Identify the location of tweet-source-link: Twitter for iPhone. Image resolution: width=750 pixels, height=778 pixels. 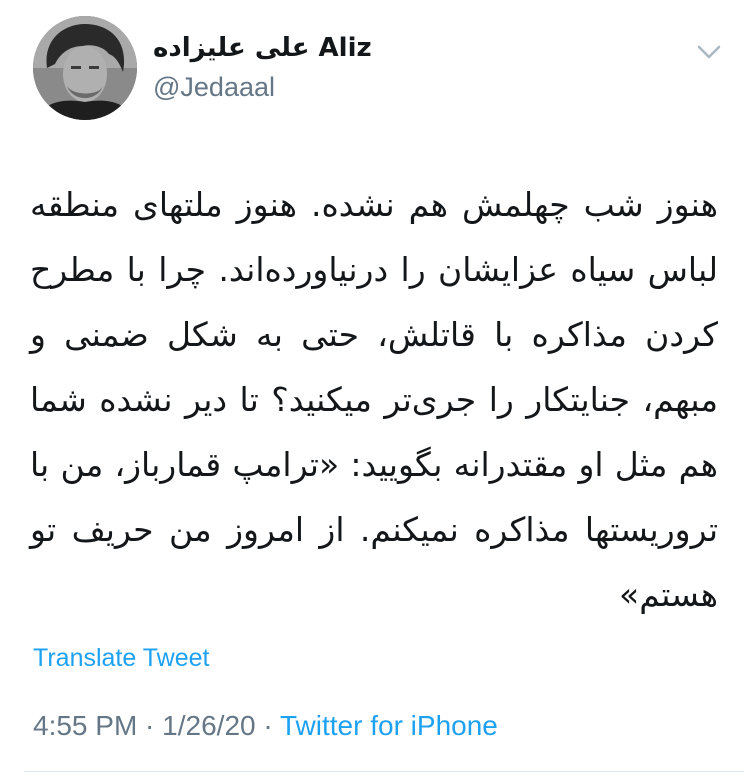
(389, 725).